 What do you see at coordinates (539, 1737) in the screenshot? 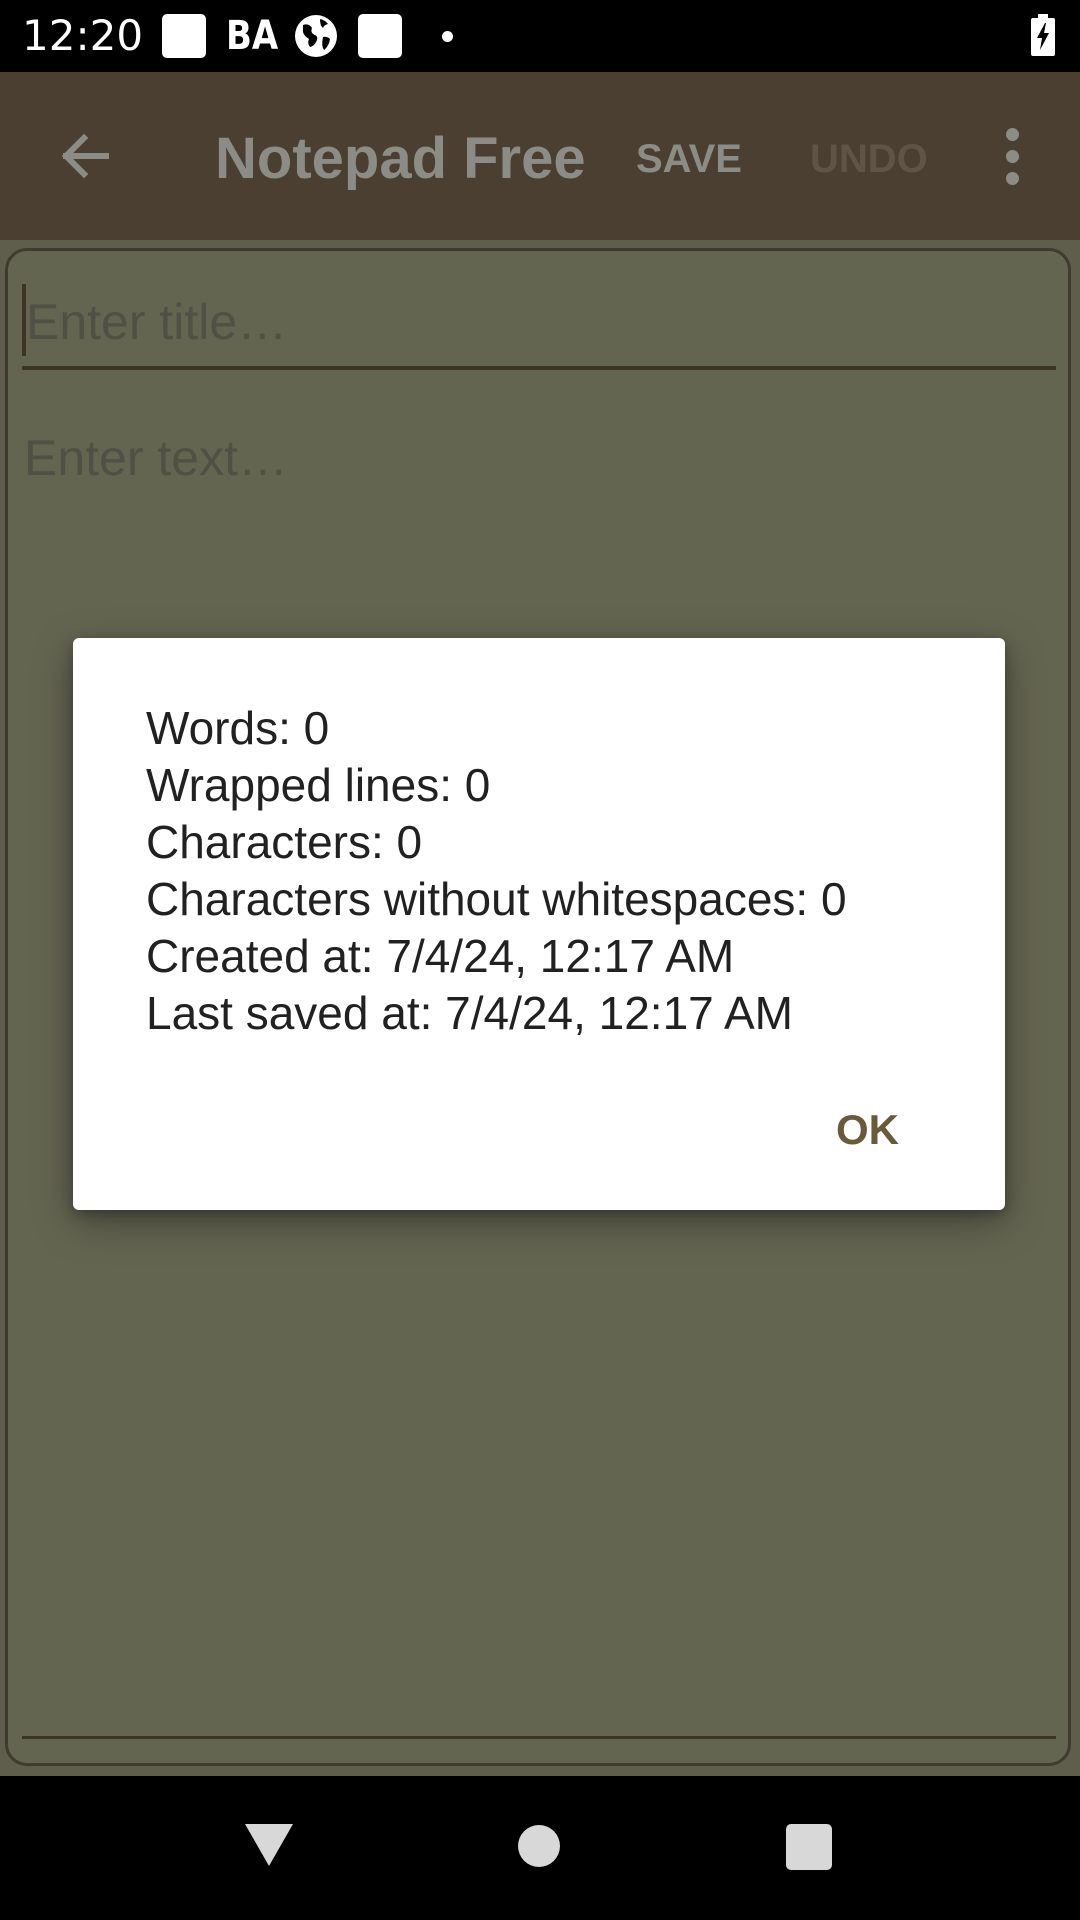
I see `editor-bottom-divider` at bounding box center [539, 1737].